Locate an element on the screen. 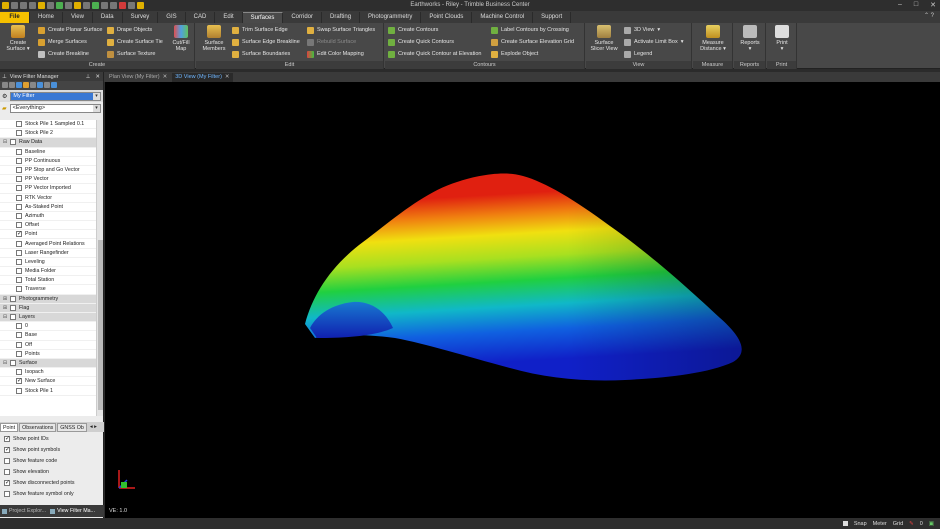 This screenshot has height=529, width=940. save-icon is located at coordinates (50, 5).